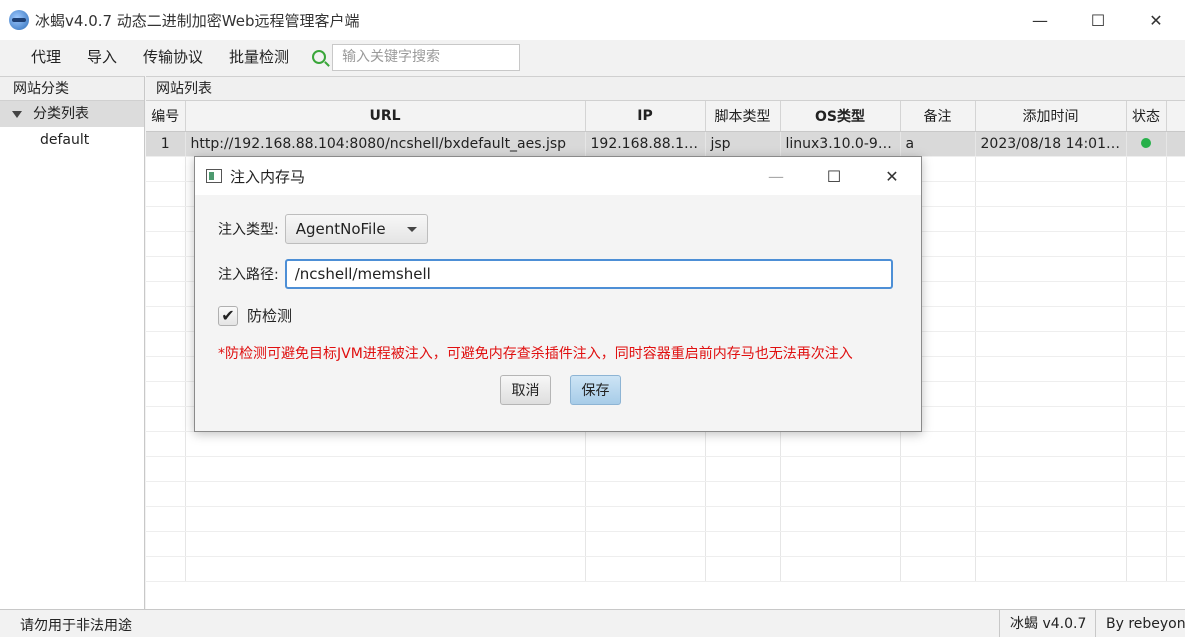 The width and height of the screenshot is (1185, 637). I want to click on table-header-row: 编号 URL IP 脚本类型 OS类型 备注 添加时间 状态, so click(665, 116).